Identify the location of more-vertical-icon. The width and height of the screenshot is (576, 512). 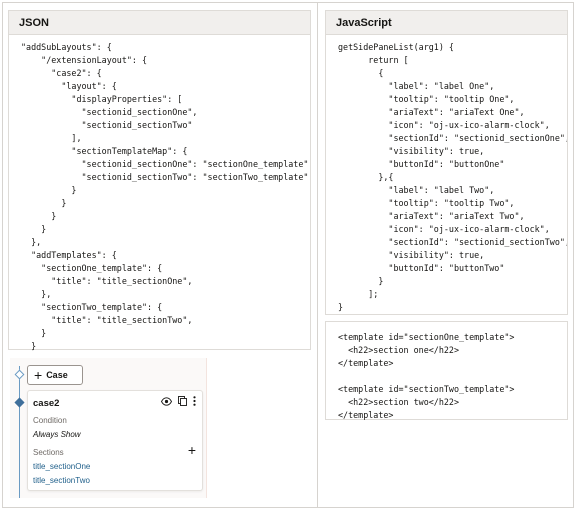
(194, 401).